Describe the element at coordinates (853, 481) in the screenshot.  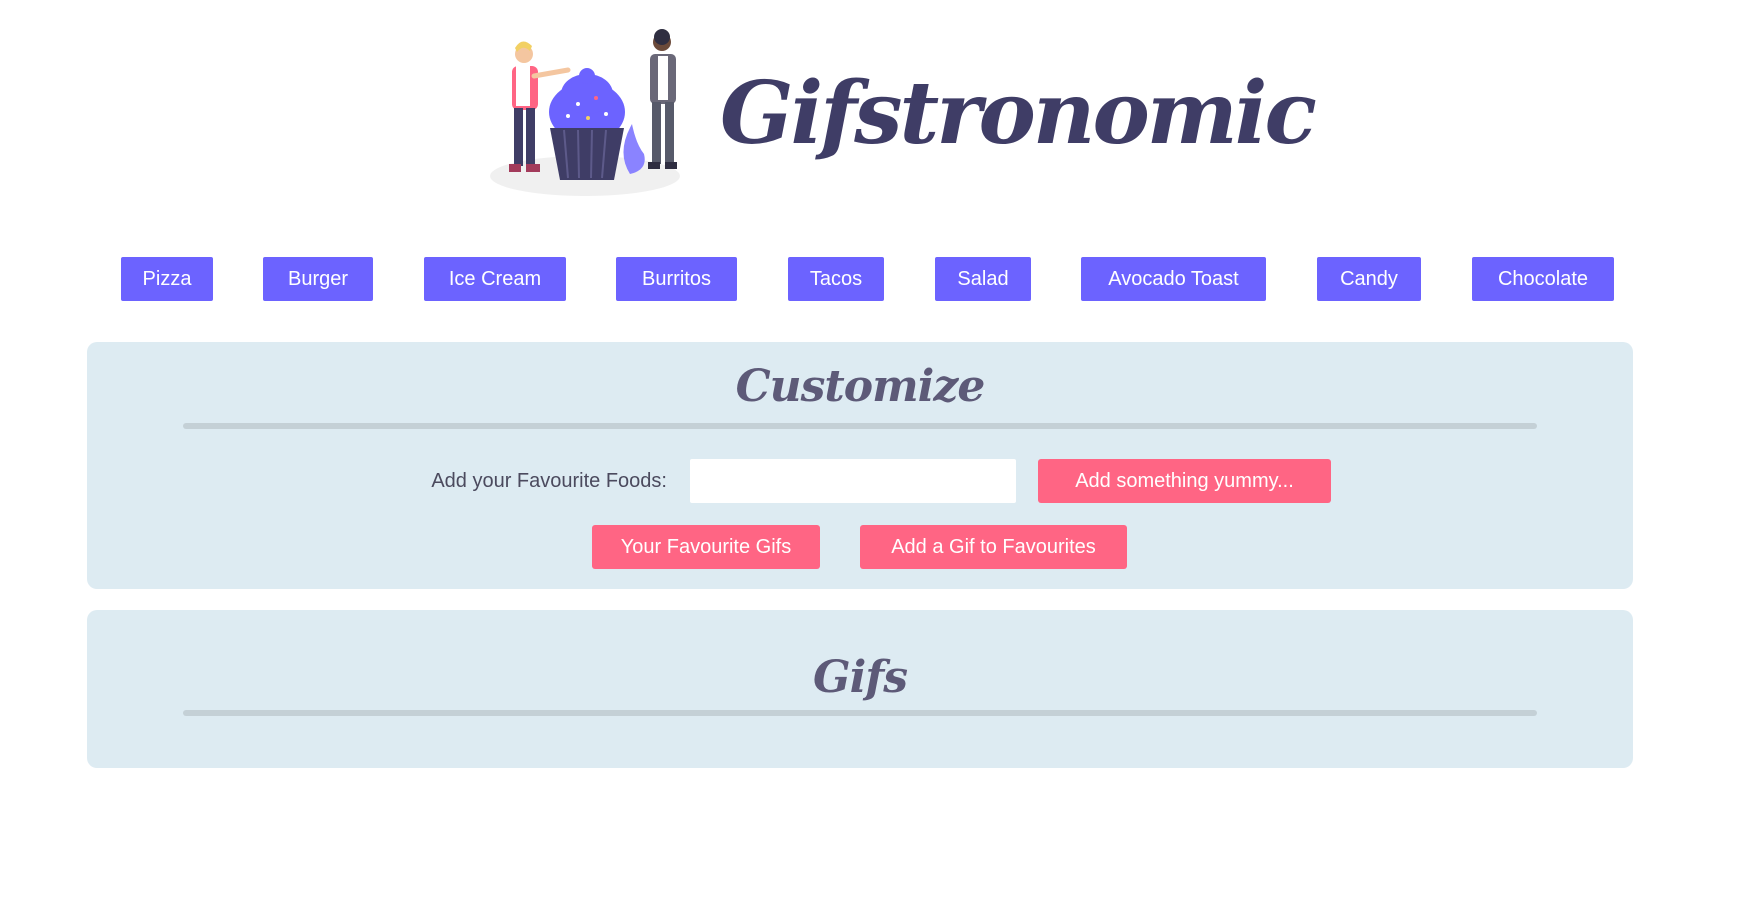
I see `favourite-food-input` at that location.